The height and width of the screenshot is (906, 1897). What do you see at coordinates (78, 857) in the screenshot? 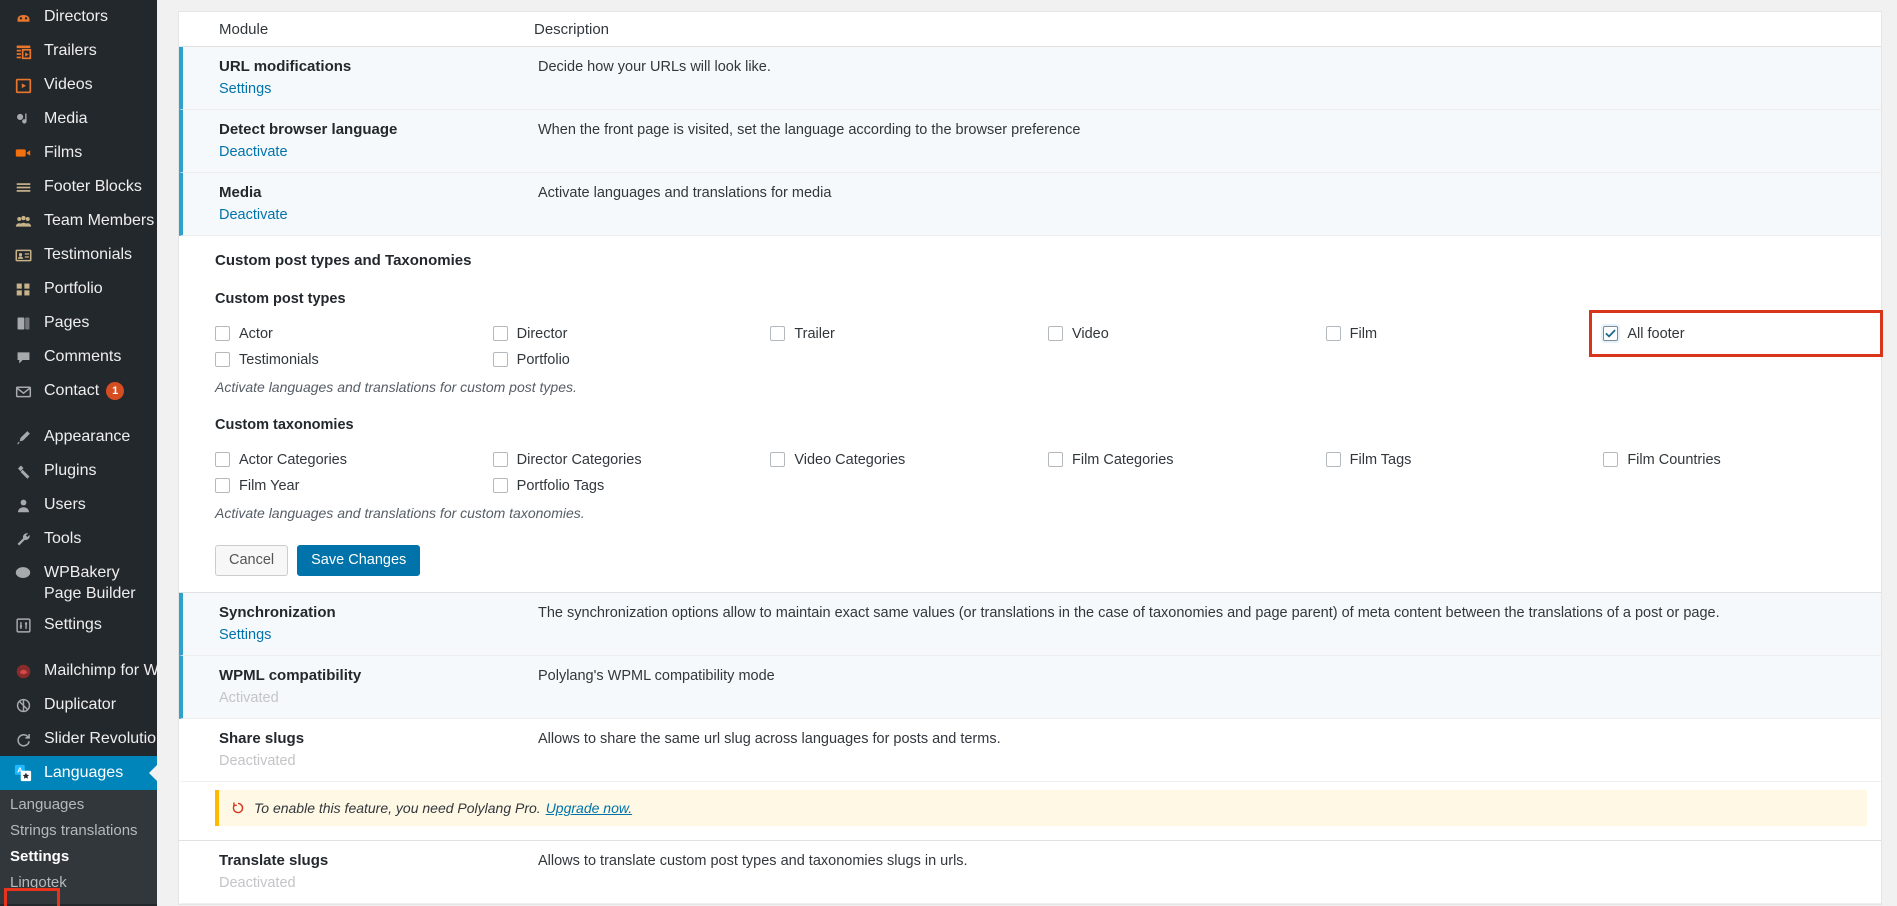
I see `submenu-item-settings: Settings` at bounding box center [78, 857].